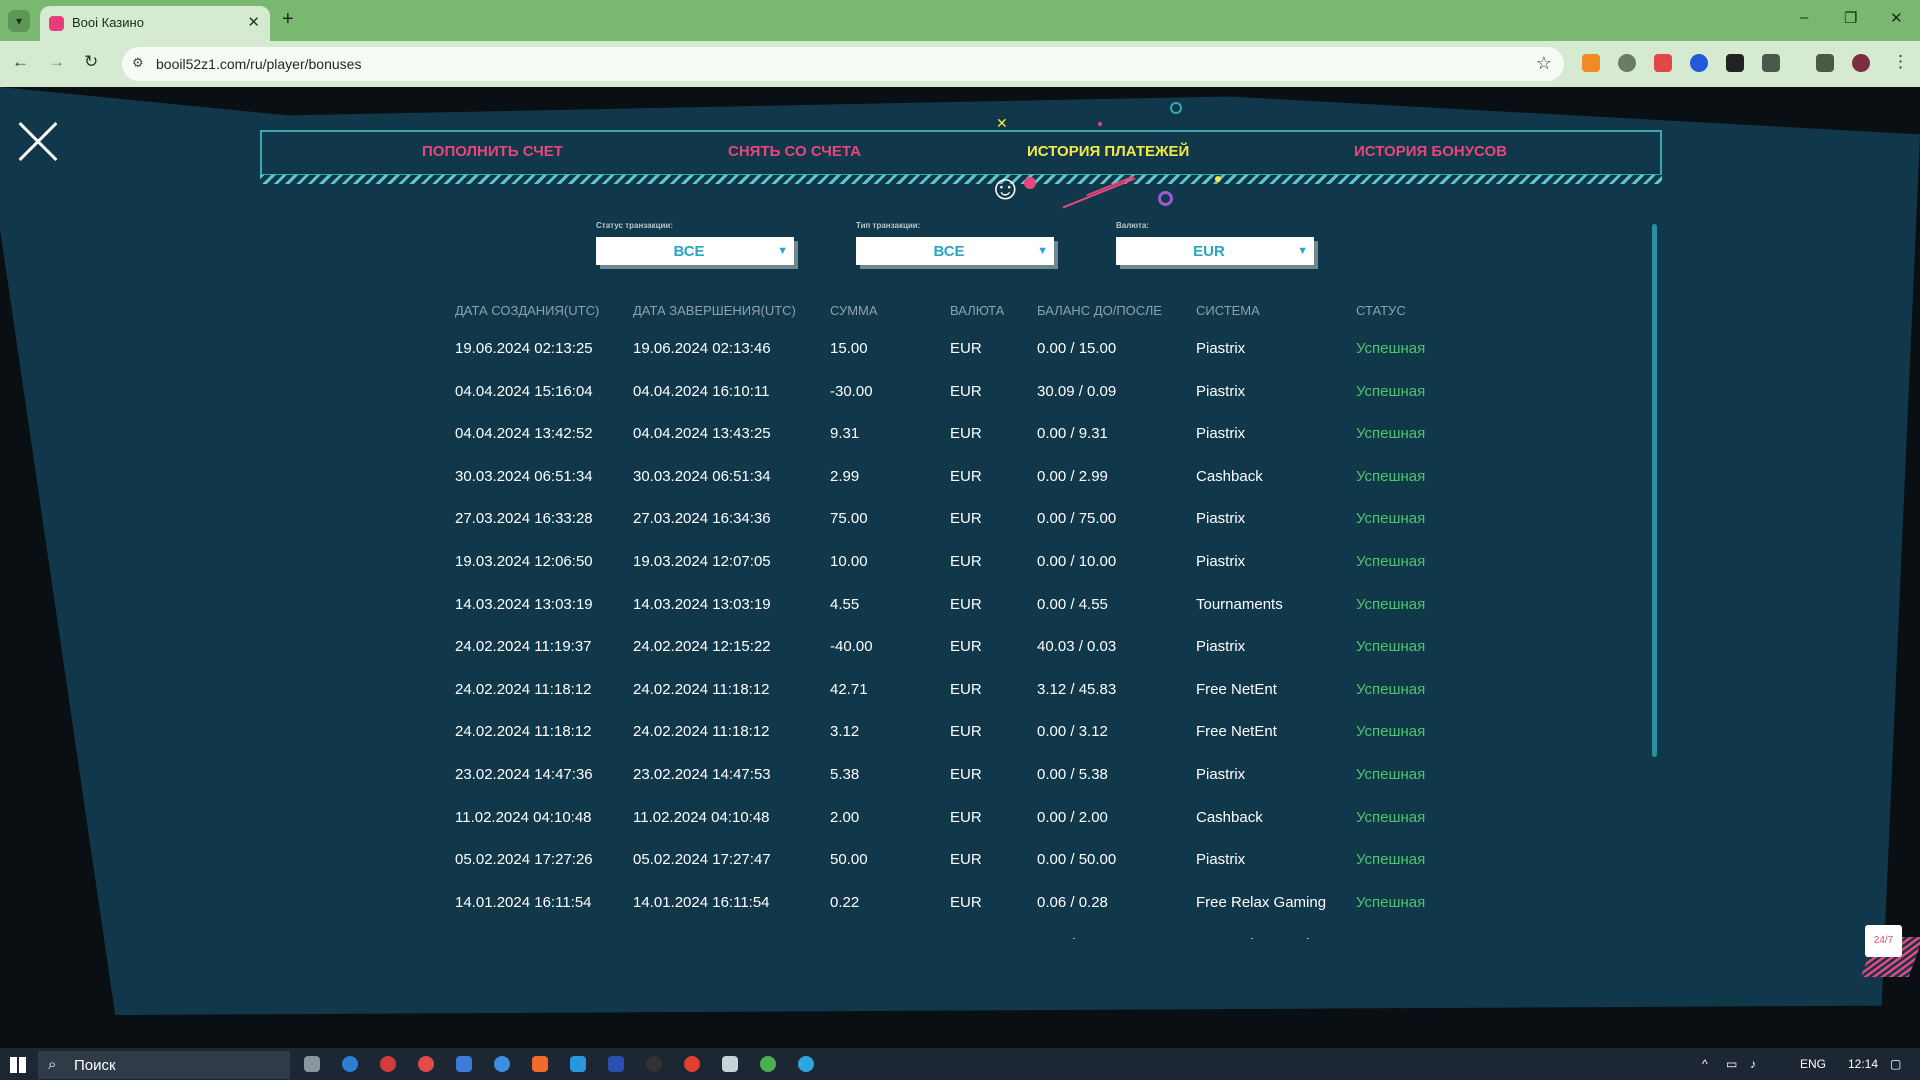 Image resolution: width=1920 pixels, height=1080 pixels. Describe the element at coordinates (1544, 63) in the screenshot. I see `bookmark-star-icon: ☆` at that location.